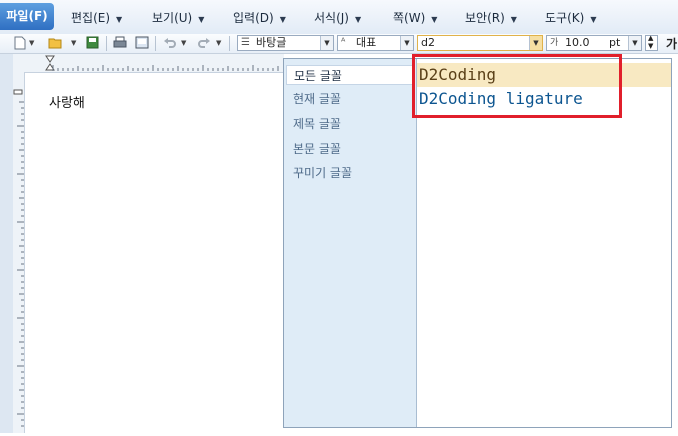 Image resolution: width=678 pixels, height=436 pixels. I want to click on redo-icon, so click(203, 43).